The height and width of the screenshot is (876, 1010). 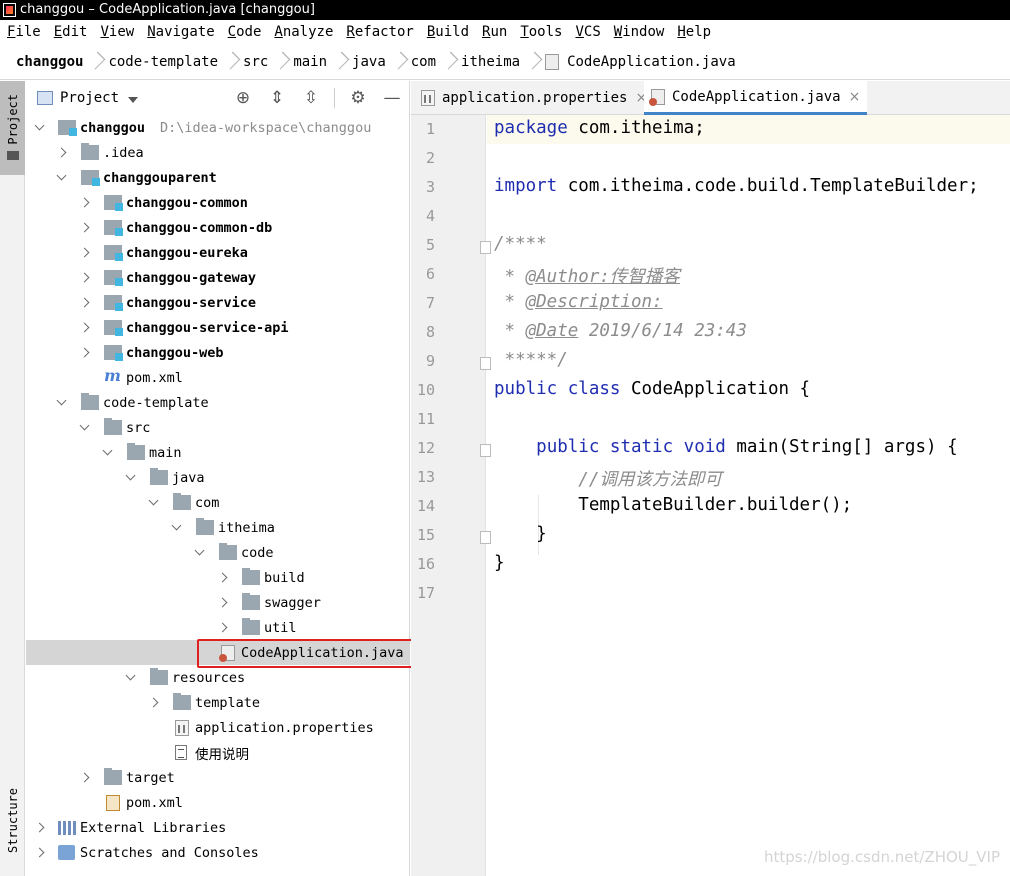 What do you see at coordinates (218, 777) in the screenshot?
I see `tree-item-target: target` at bounding box center [218, 777].